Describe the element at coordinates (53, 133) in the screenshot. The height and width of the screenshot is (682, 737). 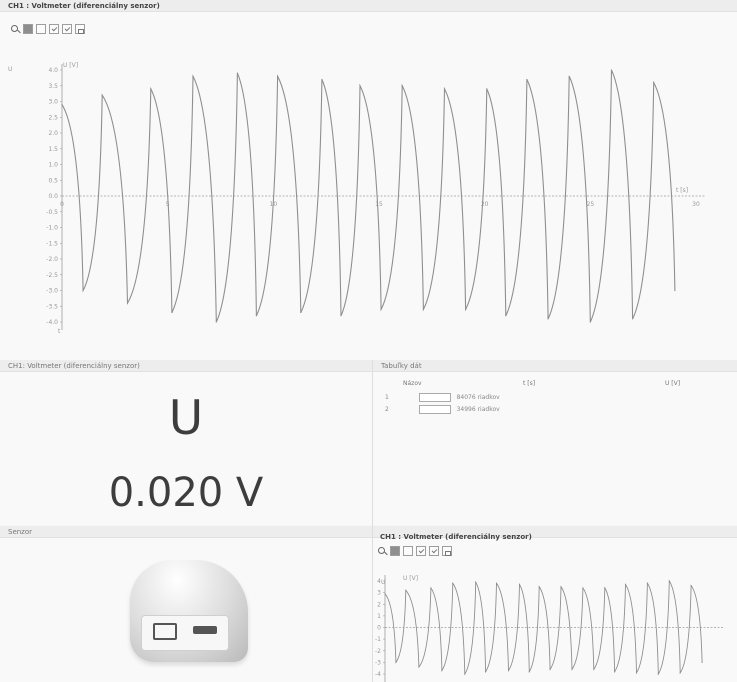
I see `main-y-tick-label: 2.0` at that location.